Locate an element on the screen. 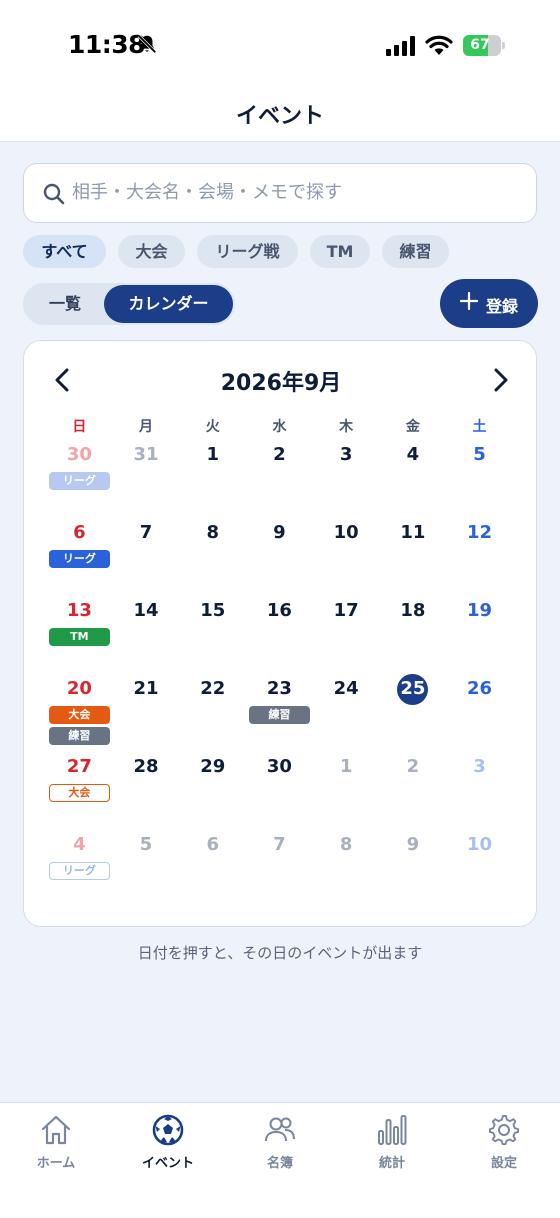 This screenshot has width=560, height=1218. gear-icon is located at coordinates (504, 1130).